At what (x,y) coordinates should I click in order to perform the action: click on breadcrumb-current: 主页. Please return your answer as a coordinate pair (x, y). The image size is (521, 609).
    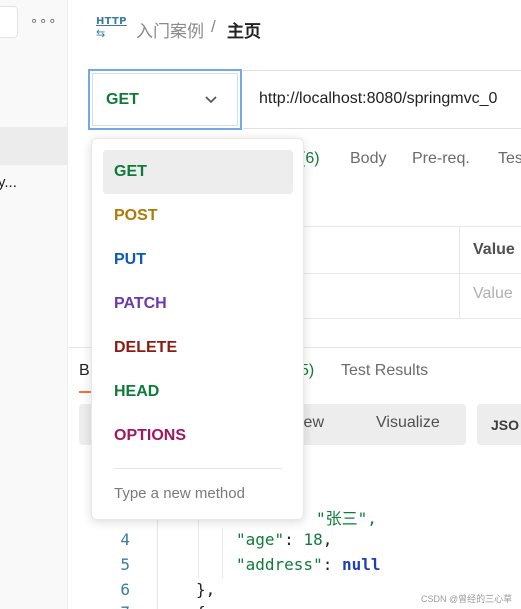
    Looking at the image, I should click on (244, 29).